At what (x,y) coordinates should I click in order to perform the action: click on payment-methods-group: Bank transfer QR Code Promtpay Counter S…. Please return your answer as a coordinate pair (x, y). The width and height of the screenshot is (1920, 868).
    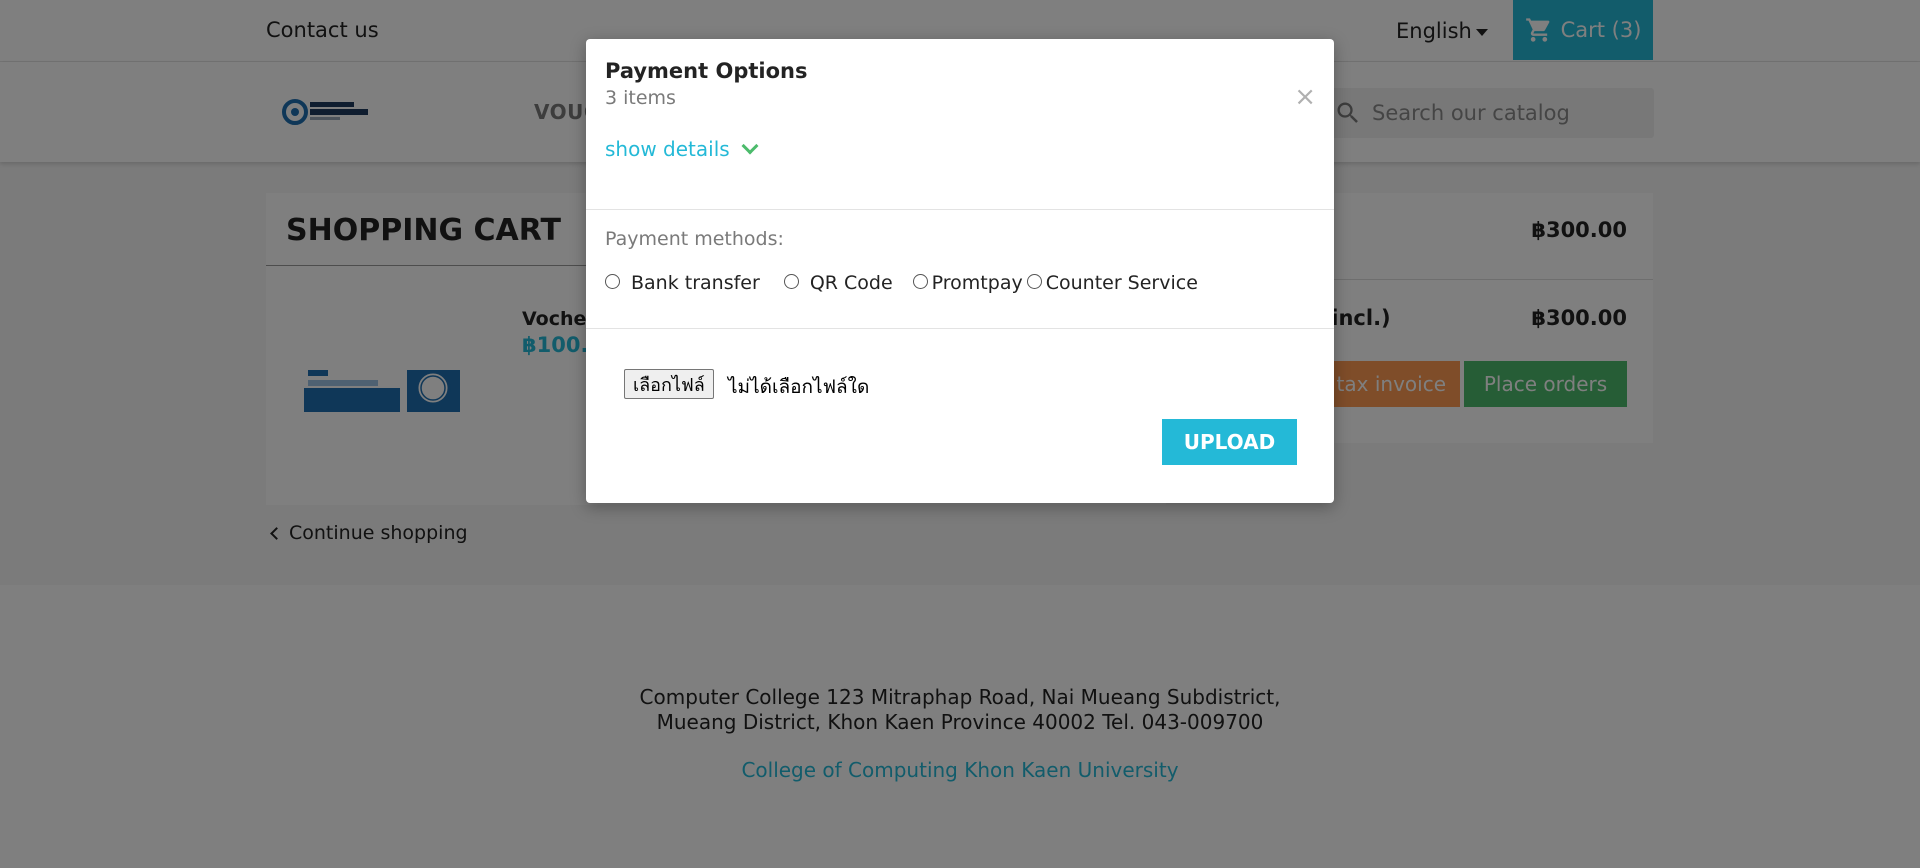
    Looking at the image, I should click on (901, 283).